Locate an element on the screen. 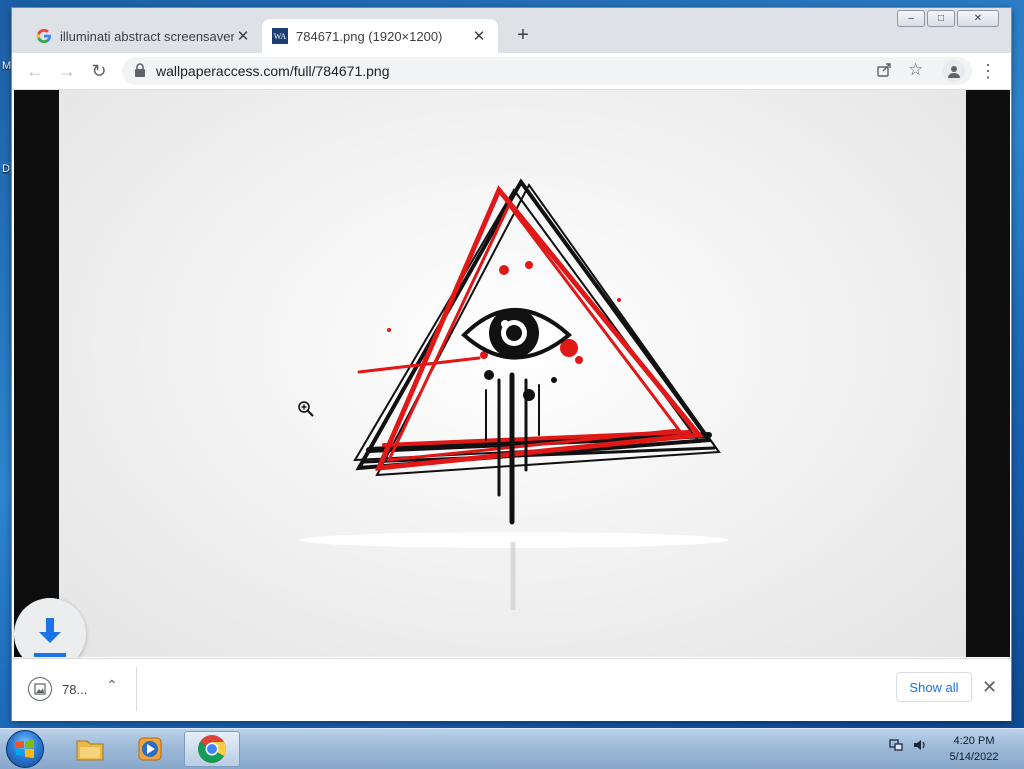  taskbar: 4:20 PM 5/14/2022 is located at coordinates (512, 748).